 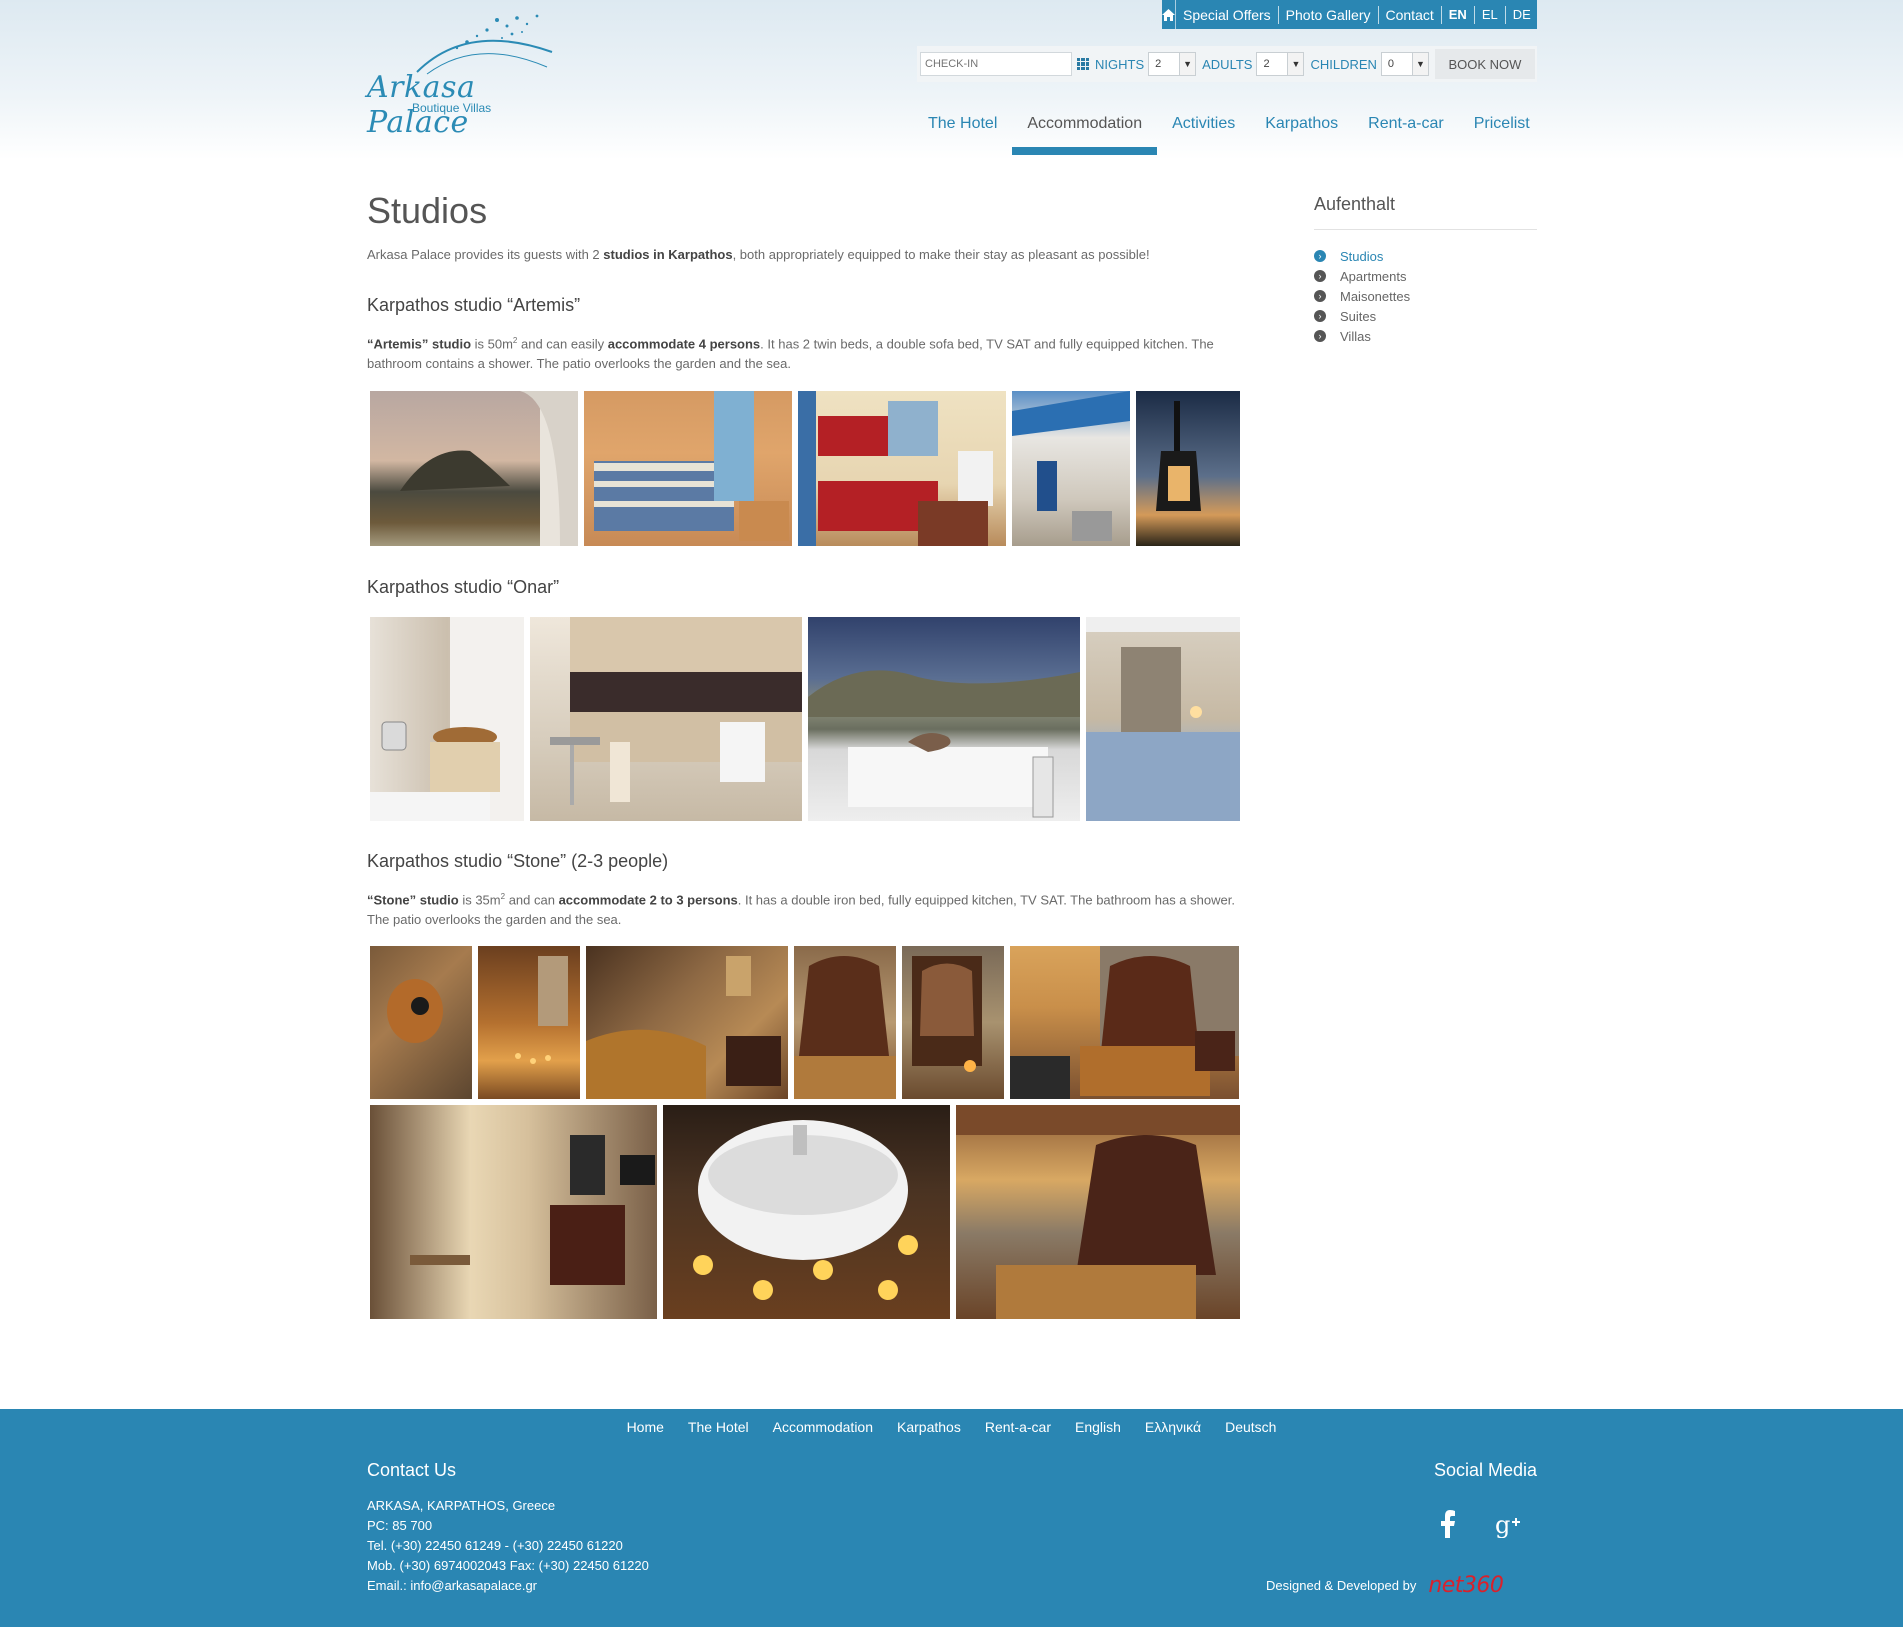 What do you see at coordinates (1280, 64) in the screenshot?
I see `adults-select: 2 ▼` at bounding box center [1280, 64].